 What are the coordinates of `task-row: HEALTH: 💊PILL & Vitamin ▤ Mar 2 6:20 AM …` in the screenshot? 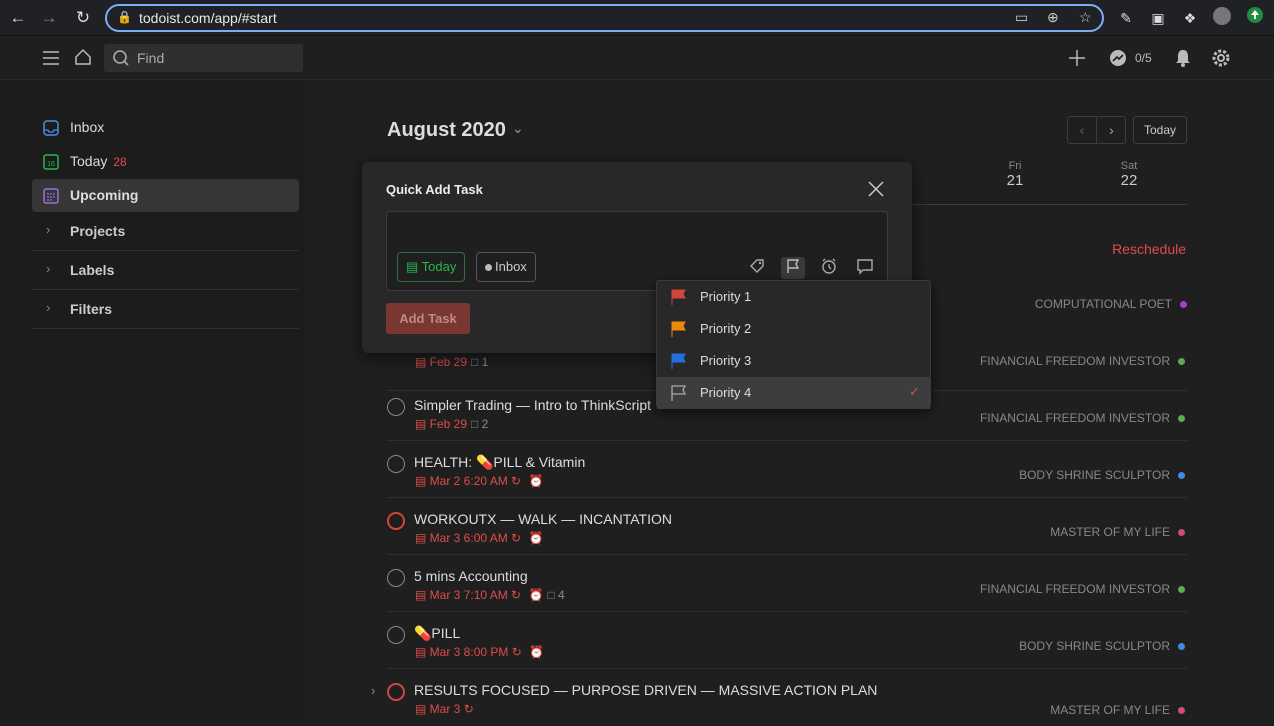 It's located at (787, 469).